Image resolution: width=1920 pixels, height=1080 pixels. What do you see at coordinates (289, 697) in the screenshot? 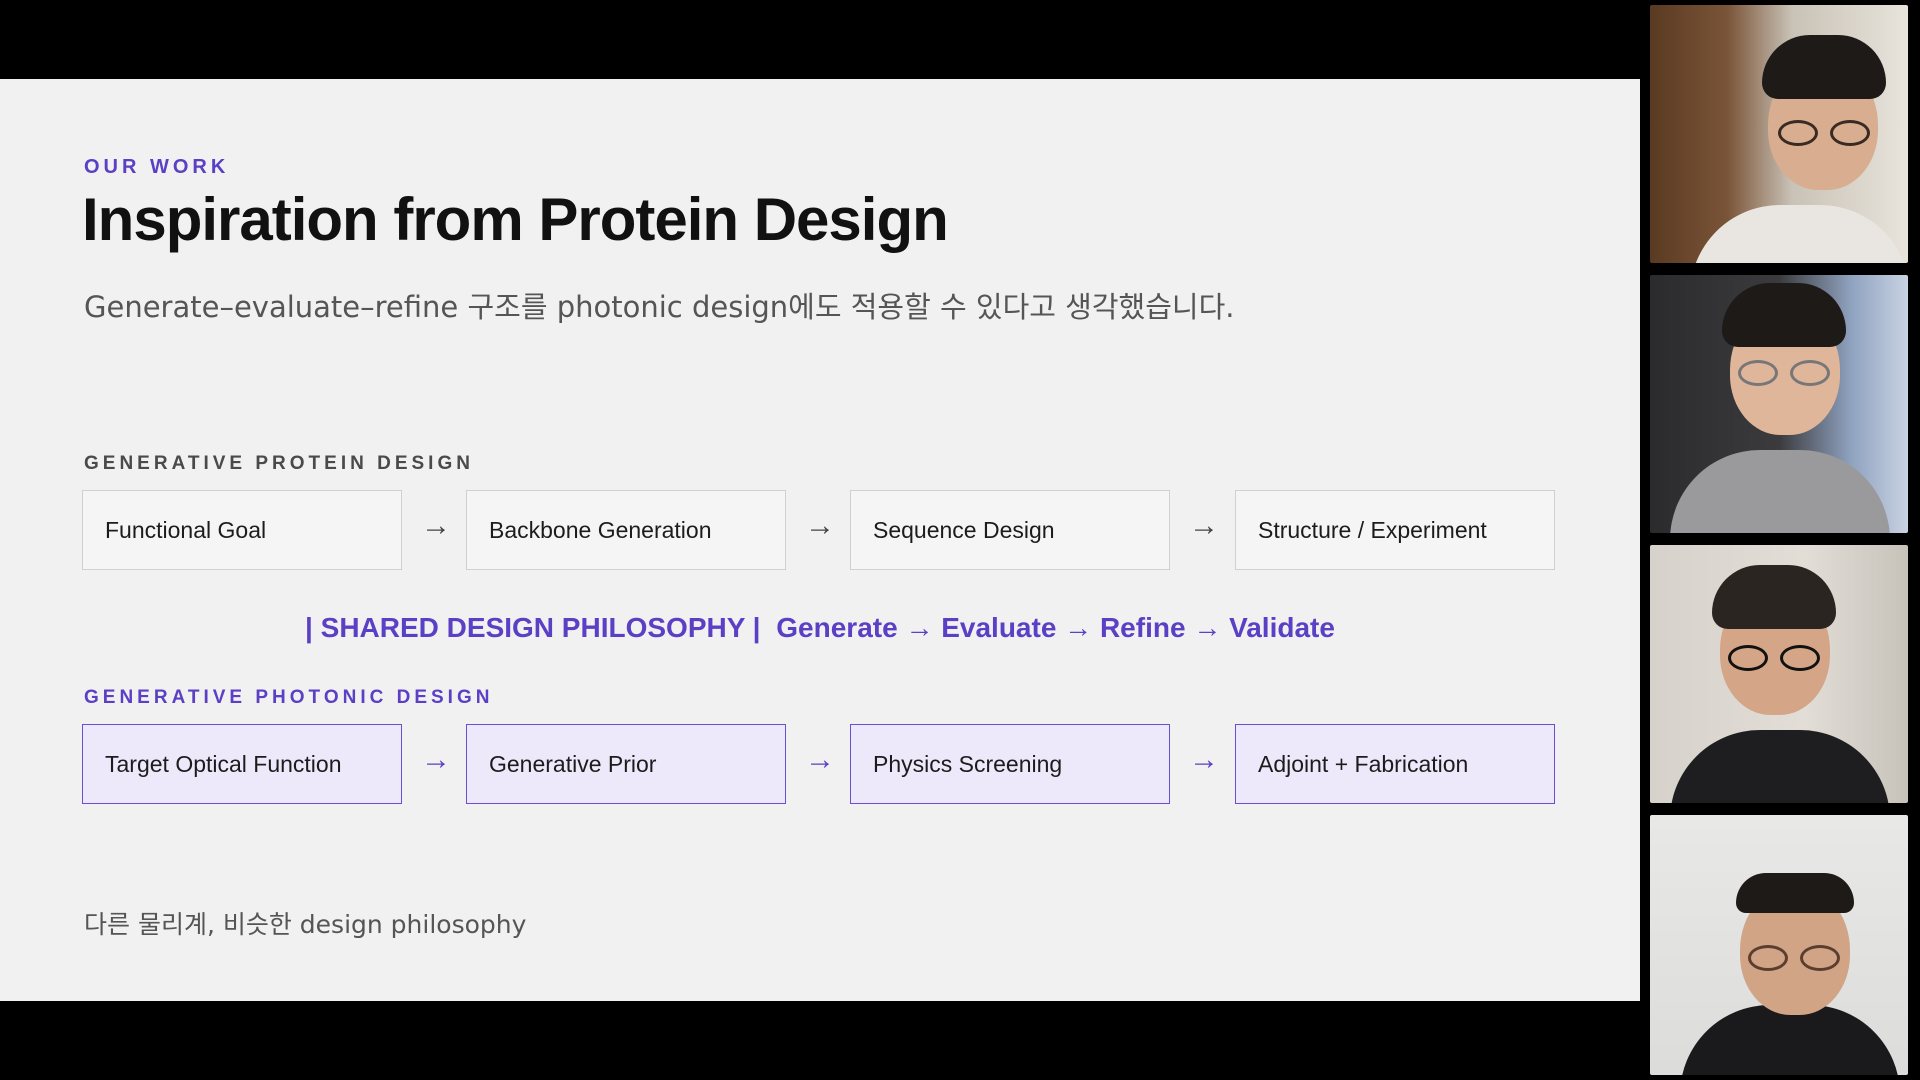
I see `photonic-section-label: GENERATIVE PHOTONIC DESIGN` at bounding box center [289, 697].